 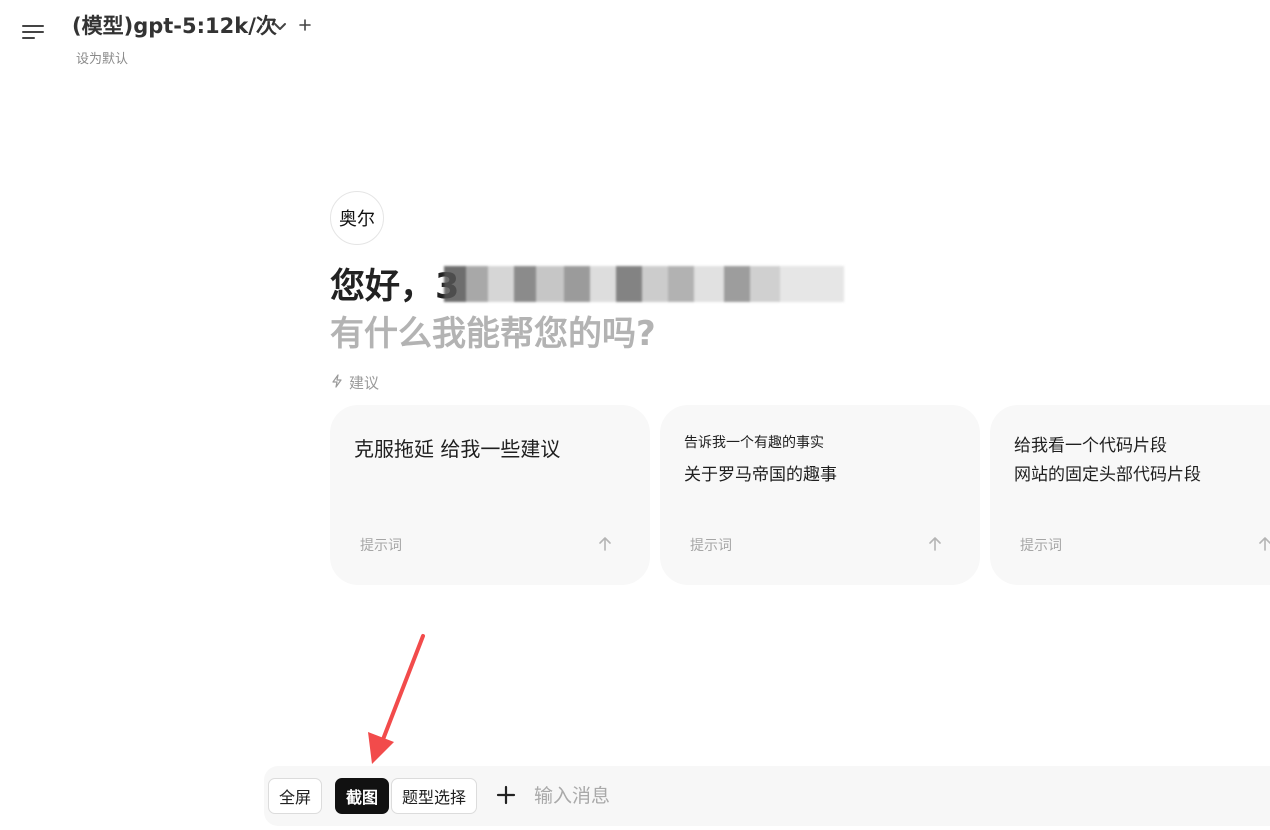 What do you see at coordinates (1107, 475) in the screenshot?
I see `suggestion-subtitle: 网站的固定头部代码片段` at bounding box center [1107, 475].